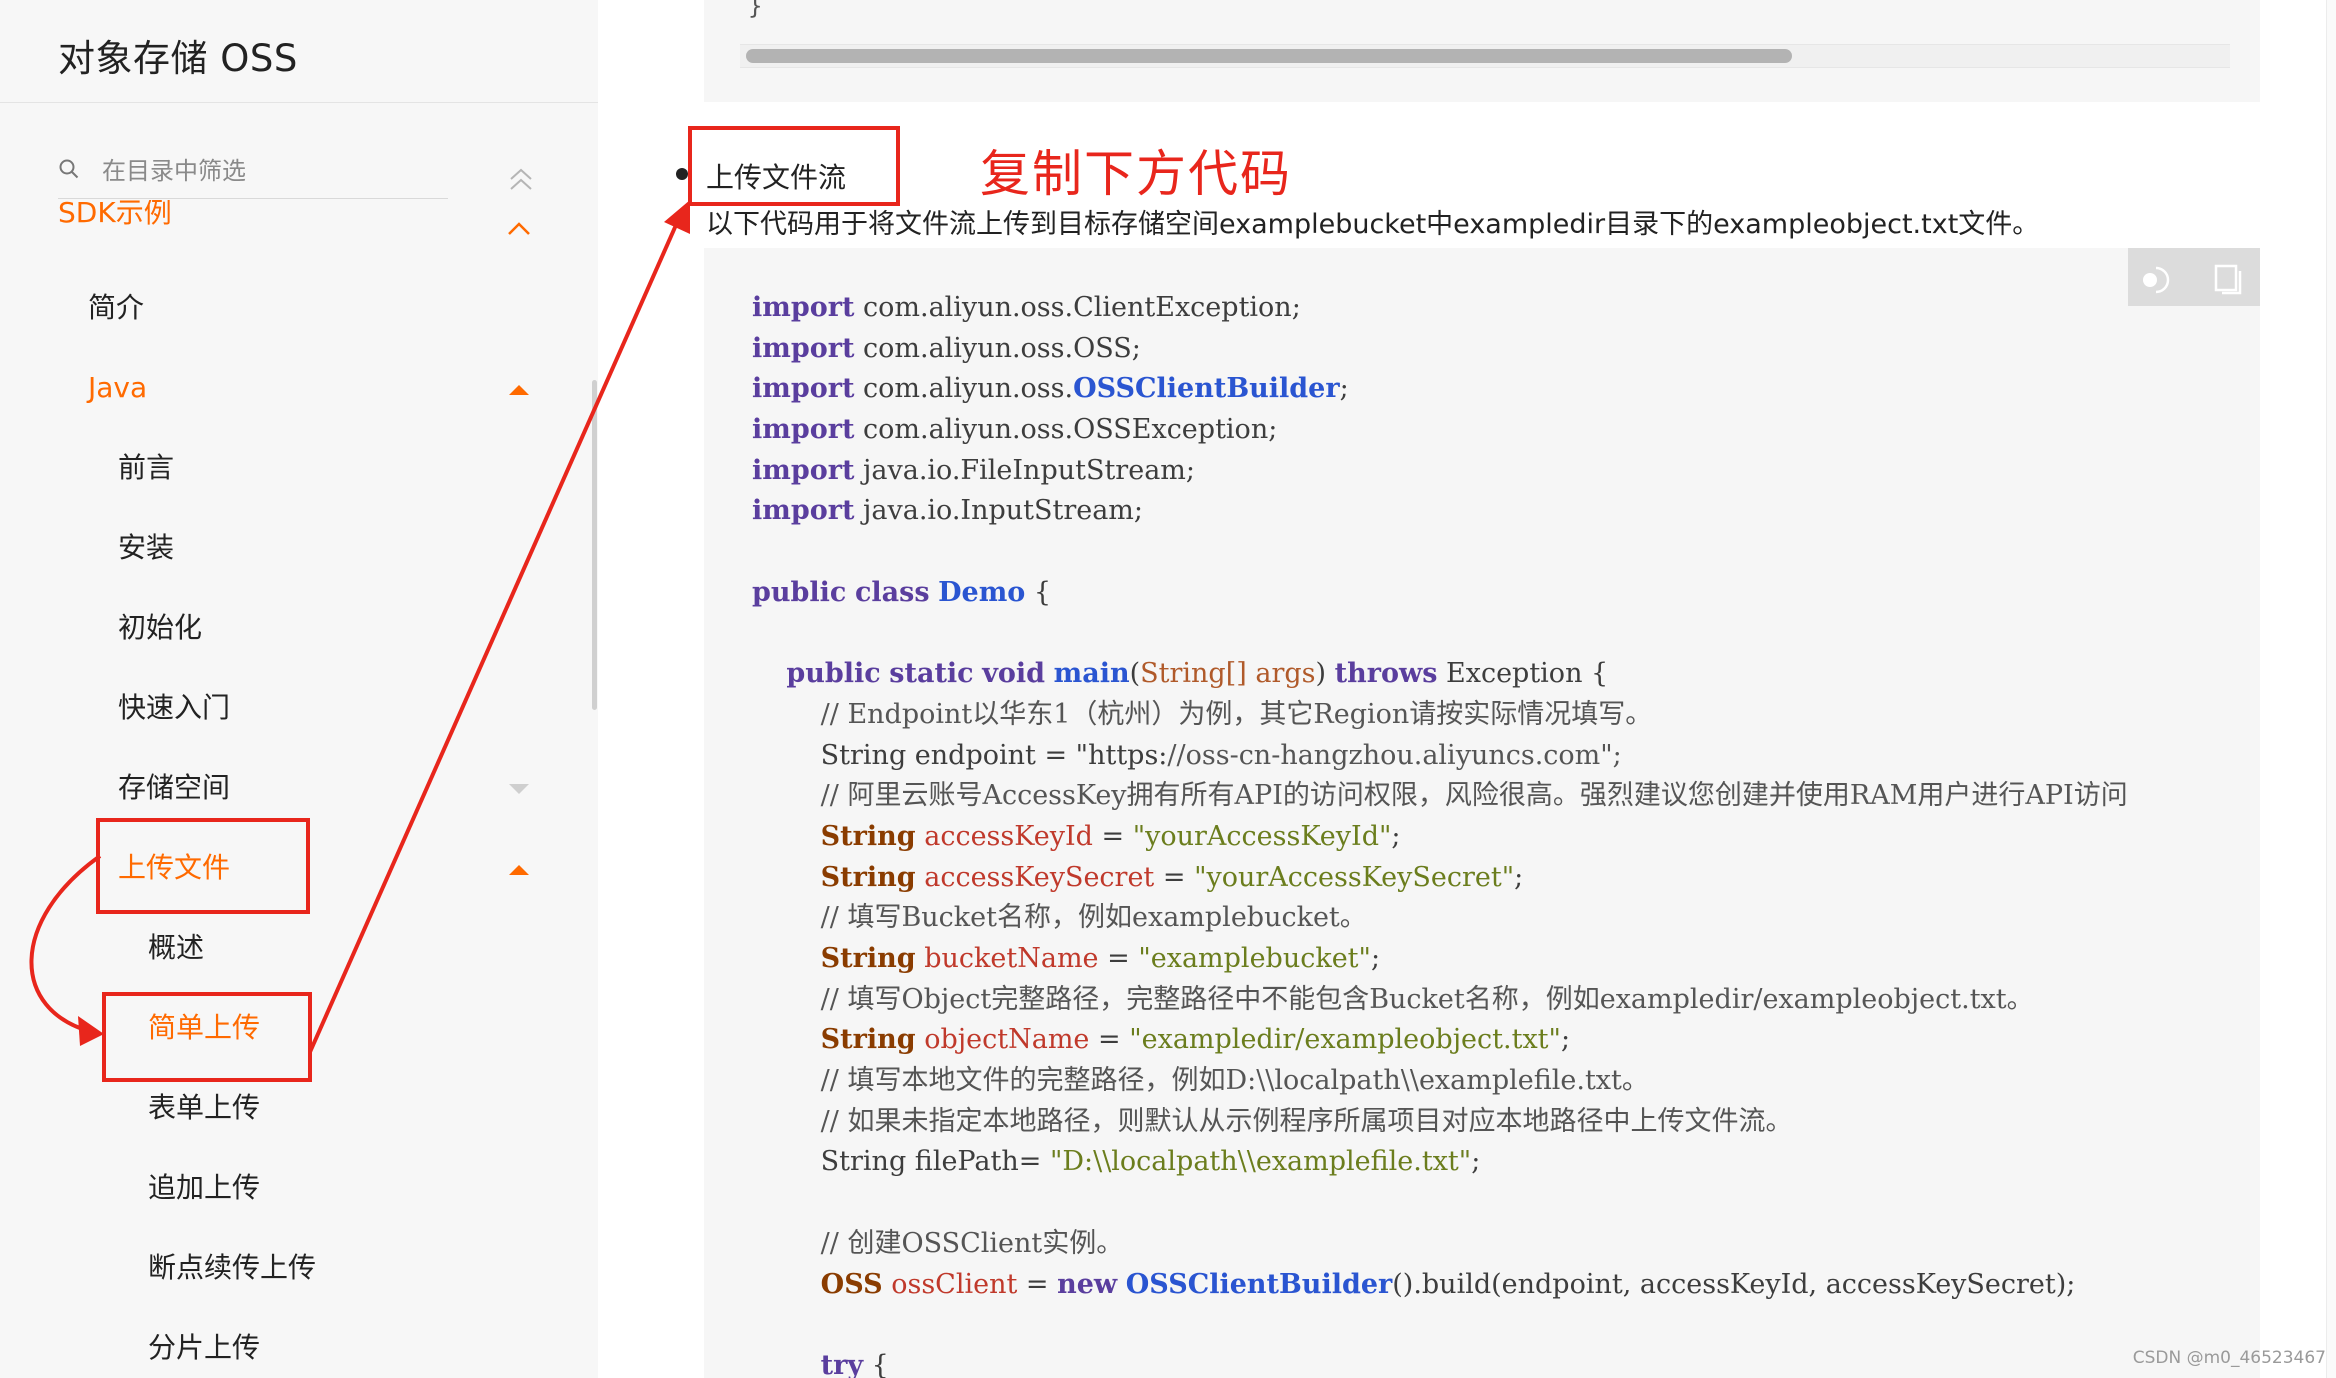  What do you see at coordinates (178, 58) in the screenshot?
I see `sidebar-title: 对象存储 OSS` at bounding box center [178, 58].